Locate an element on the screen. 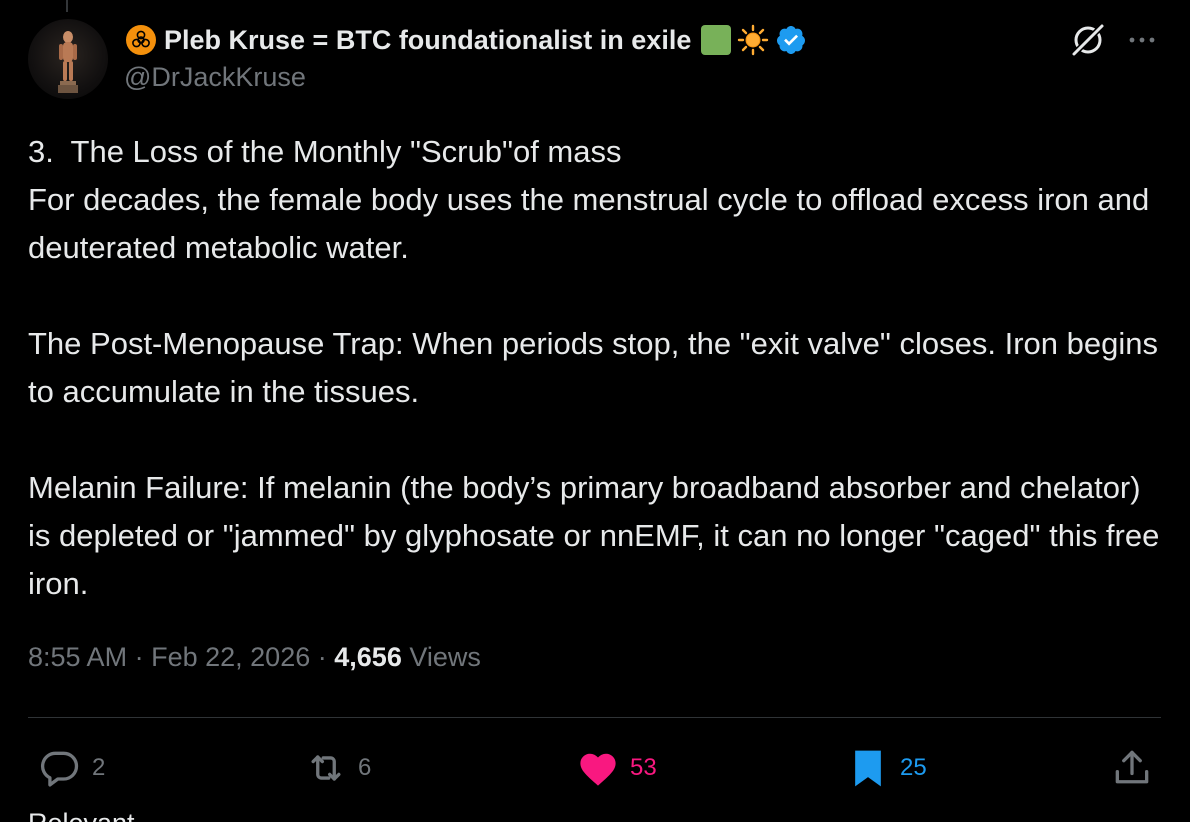  like-icon is located at coordinates (598, 769).